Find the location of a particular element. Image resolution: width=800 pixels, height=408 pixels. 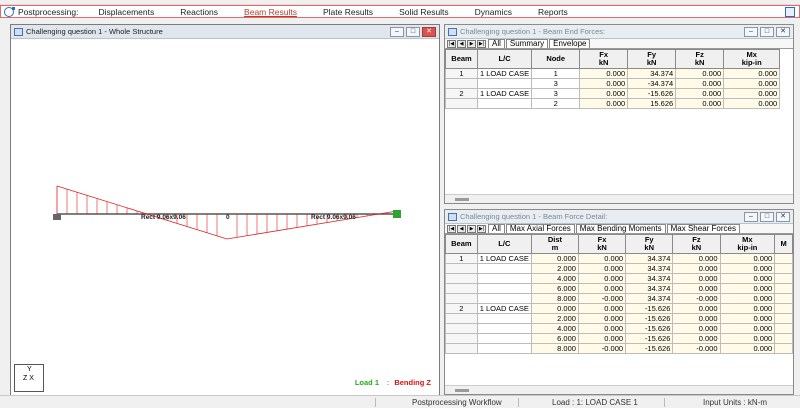

table-row: 21 LOAD CASE 3 0.000 -15.626 0.000 0.000 is located at coordinates (613, 93).